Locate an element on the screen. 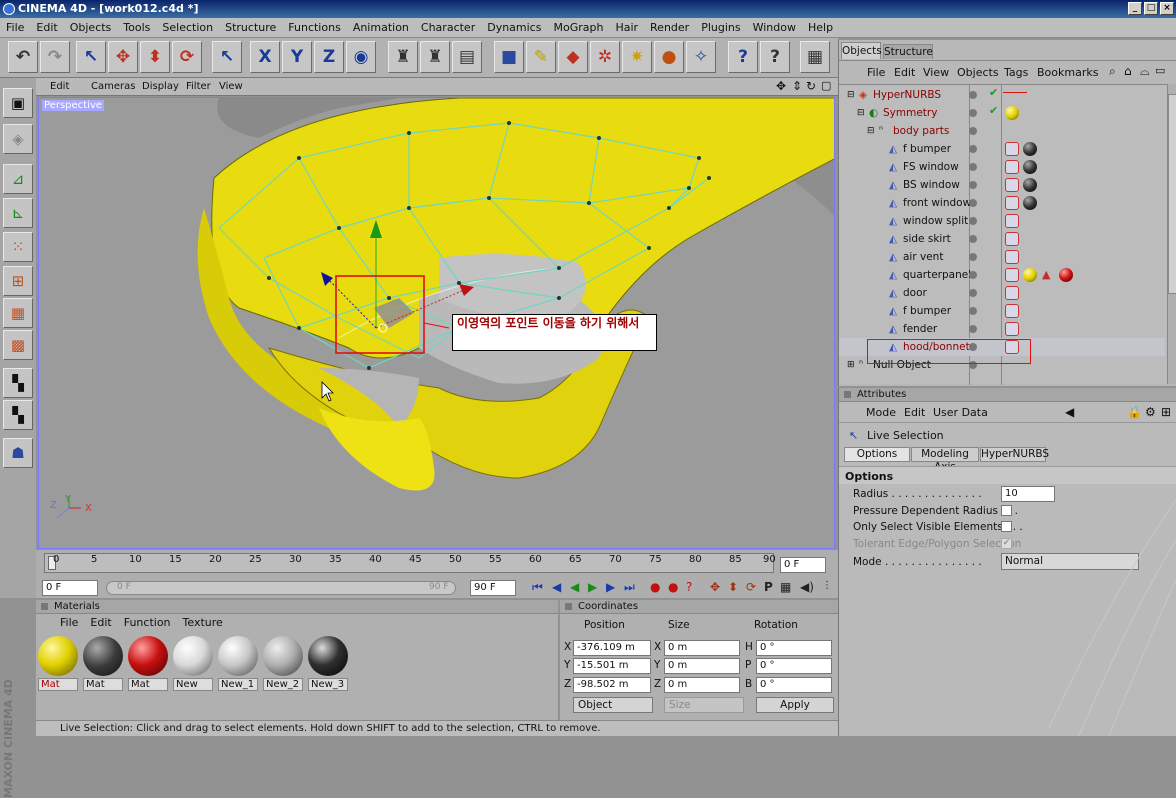 The image size is (1176, 798). edge-mode-icon: ⊞ is located at coordinates (18, 281).